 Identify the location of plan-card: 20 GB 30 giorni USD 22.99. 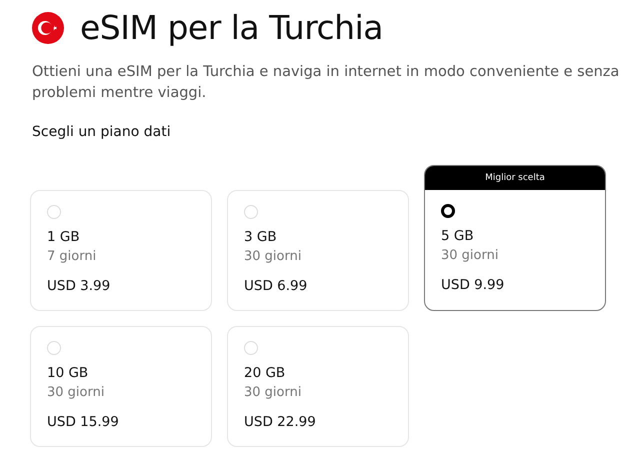
(318, 386).